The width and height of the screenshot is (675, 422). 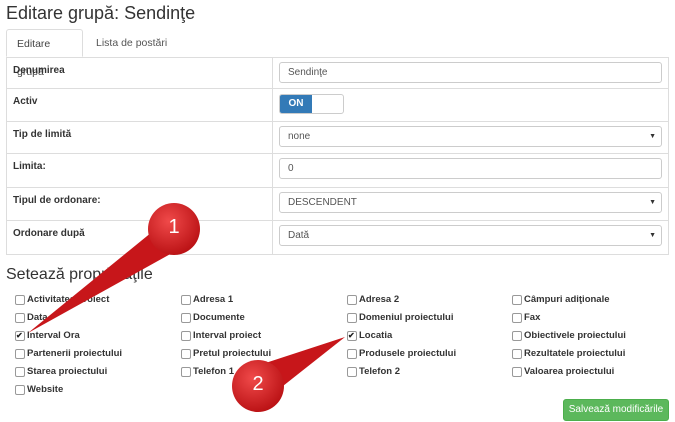 What do you see at coordinates (174, 227) in the screenshot?
I see `annotation-label-1: 1` at bounding box center [174, 227].